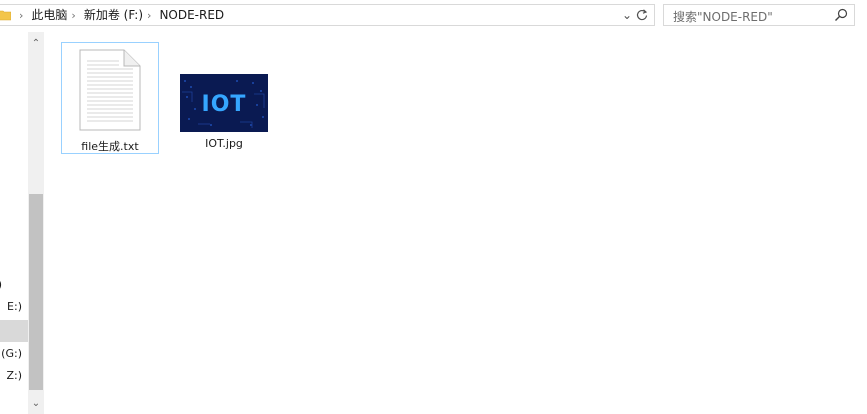 This screenshot has height=414, width=867. What do you see at coordinates (723, 17) in the screenshot?
I see `search-placeholder: 搜索"NODE-RED"` at bounding box center [723, 17].